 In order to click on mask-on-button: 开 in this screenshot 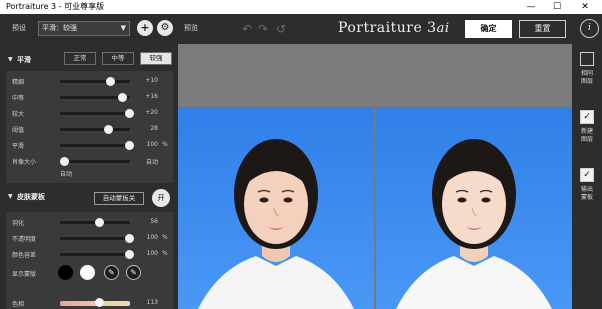, I will do `click(161, 198)`.